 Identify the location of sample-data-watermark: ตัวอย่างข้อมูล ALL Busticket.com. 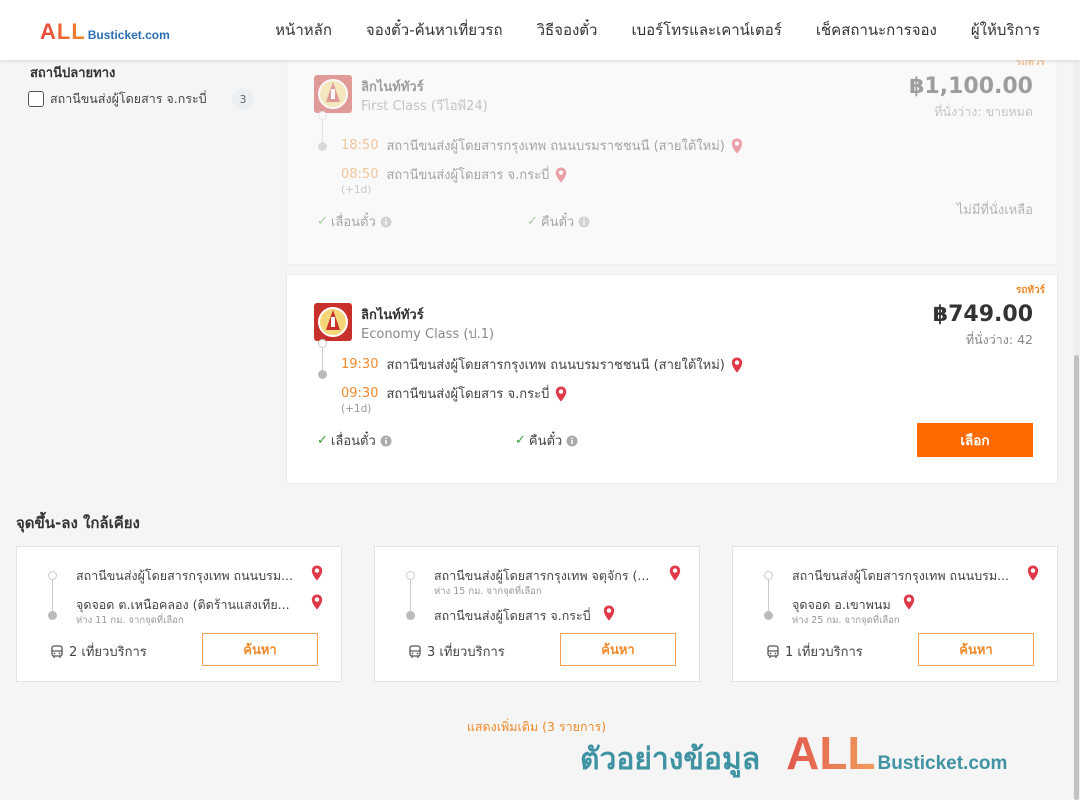
(793, 754).